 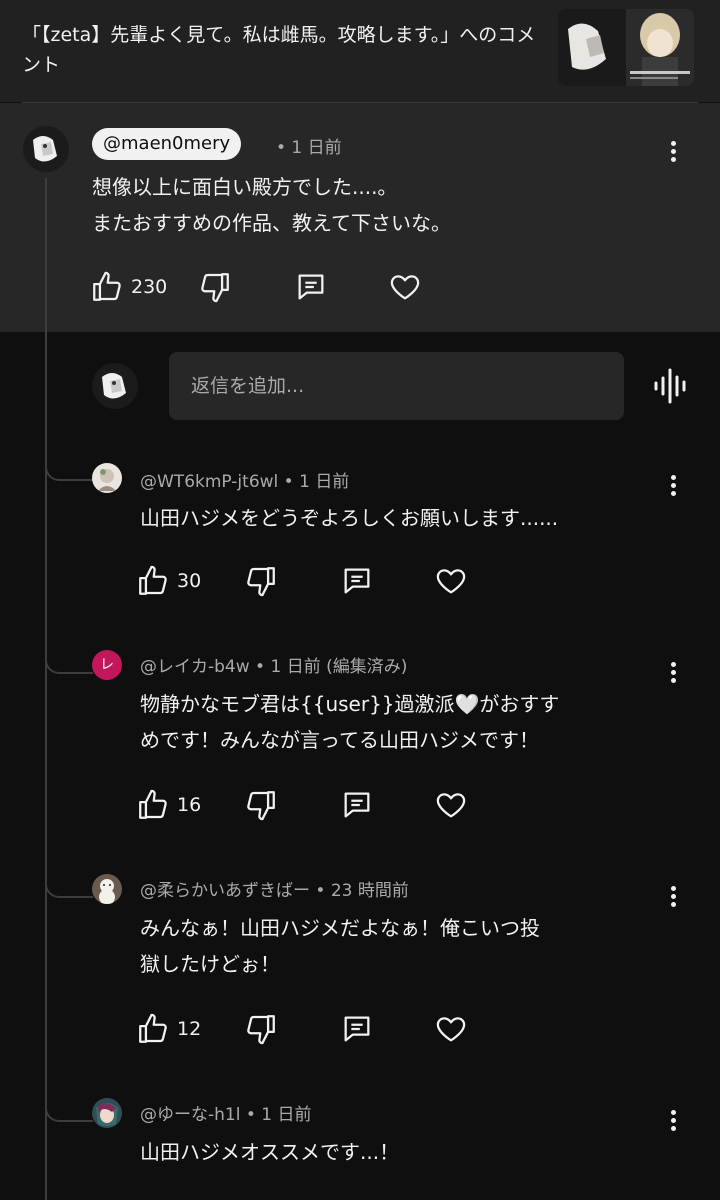 What do you see at coordinates (340, 946) in the screenshot?
I see `reply-text: みんなぁ！山田ハジメだよなぁ！俺こいつ投 獄したけどぉ！` at bounding box center [340, 946].